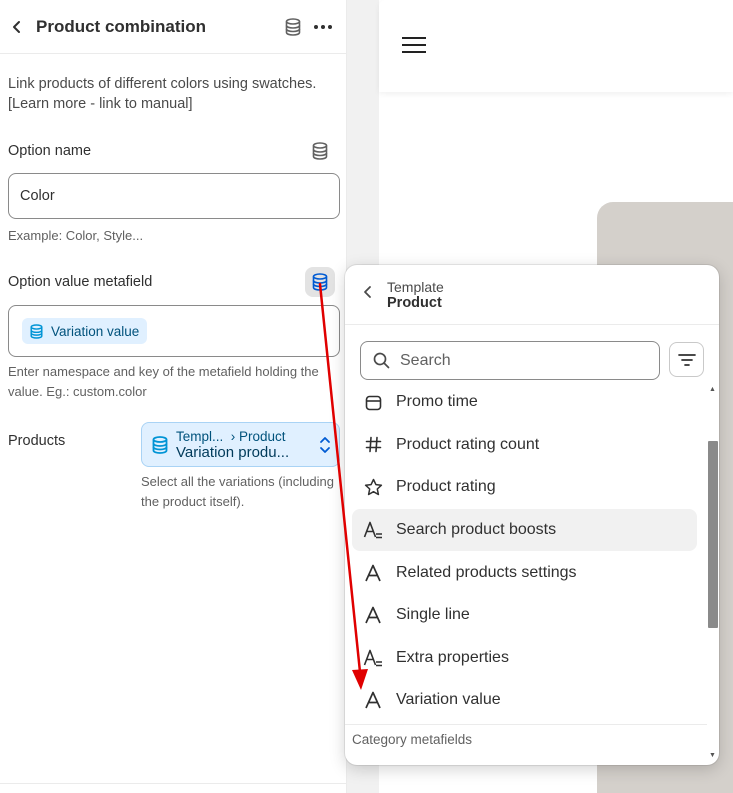 This screenshot has width=733, height=793. I want to click on calendar-icon, so click(373, 402).